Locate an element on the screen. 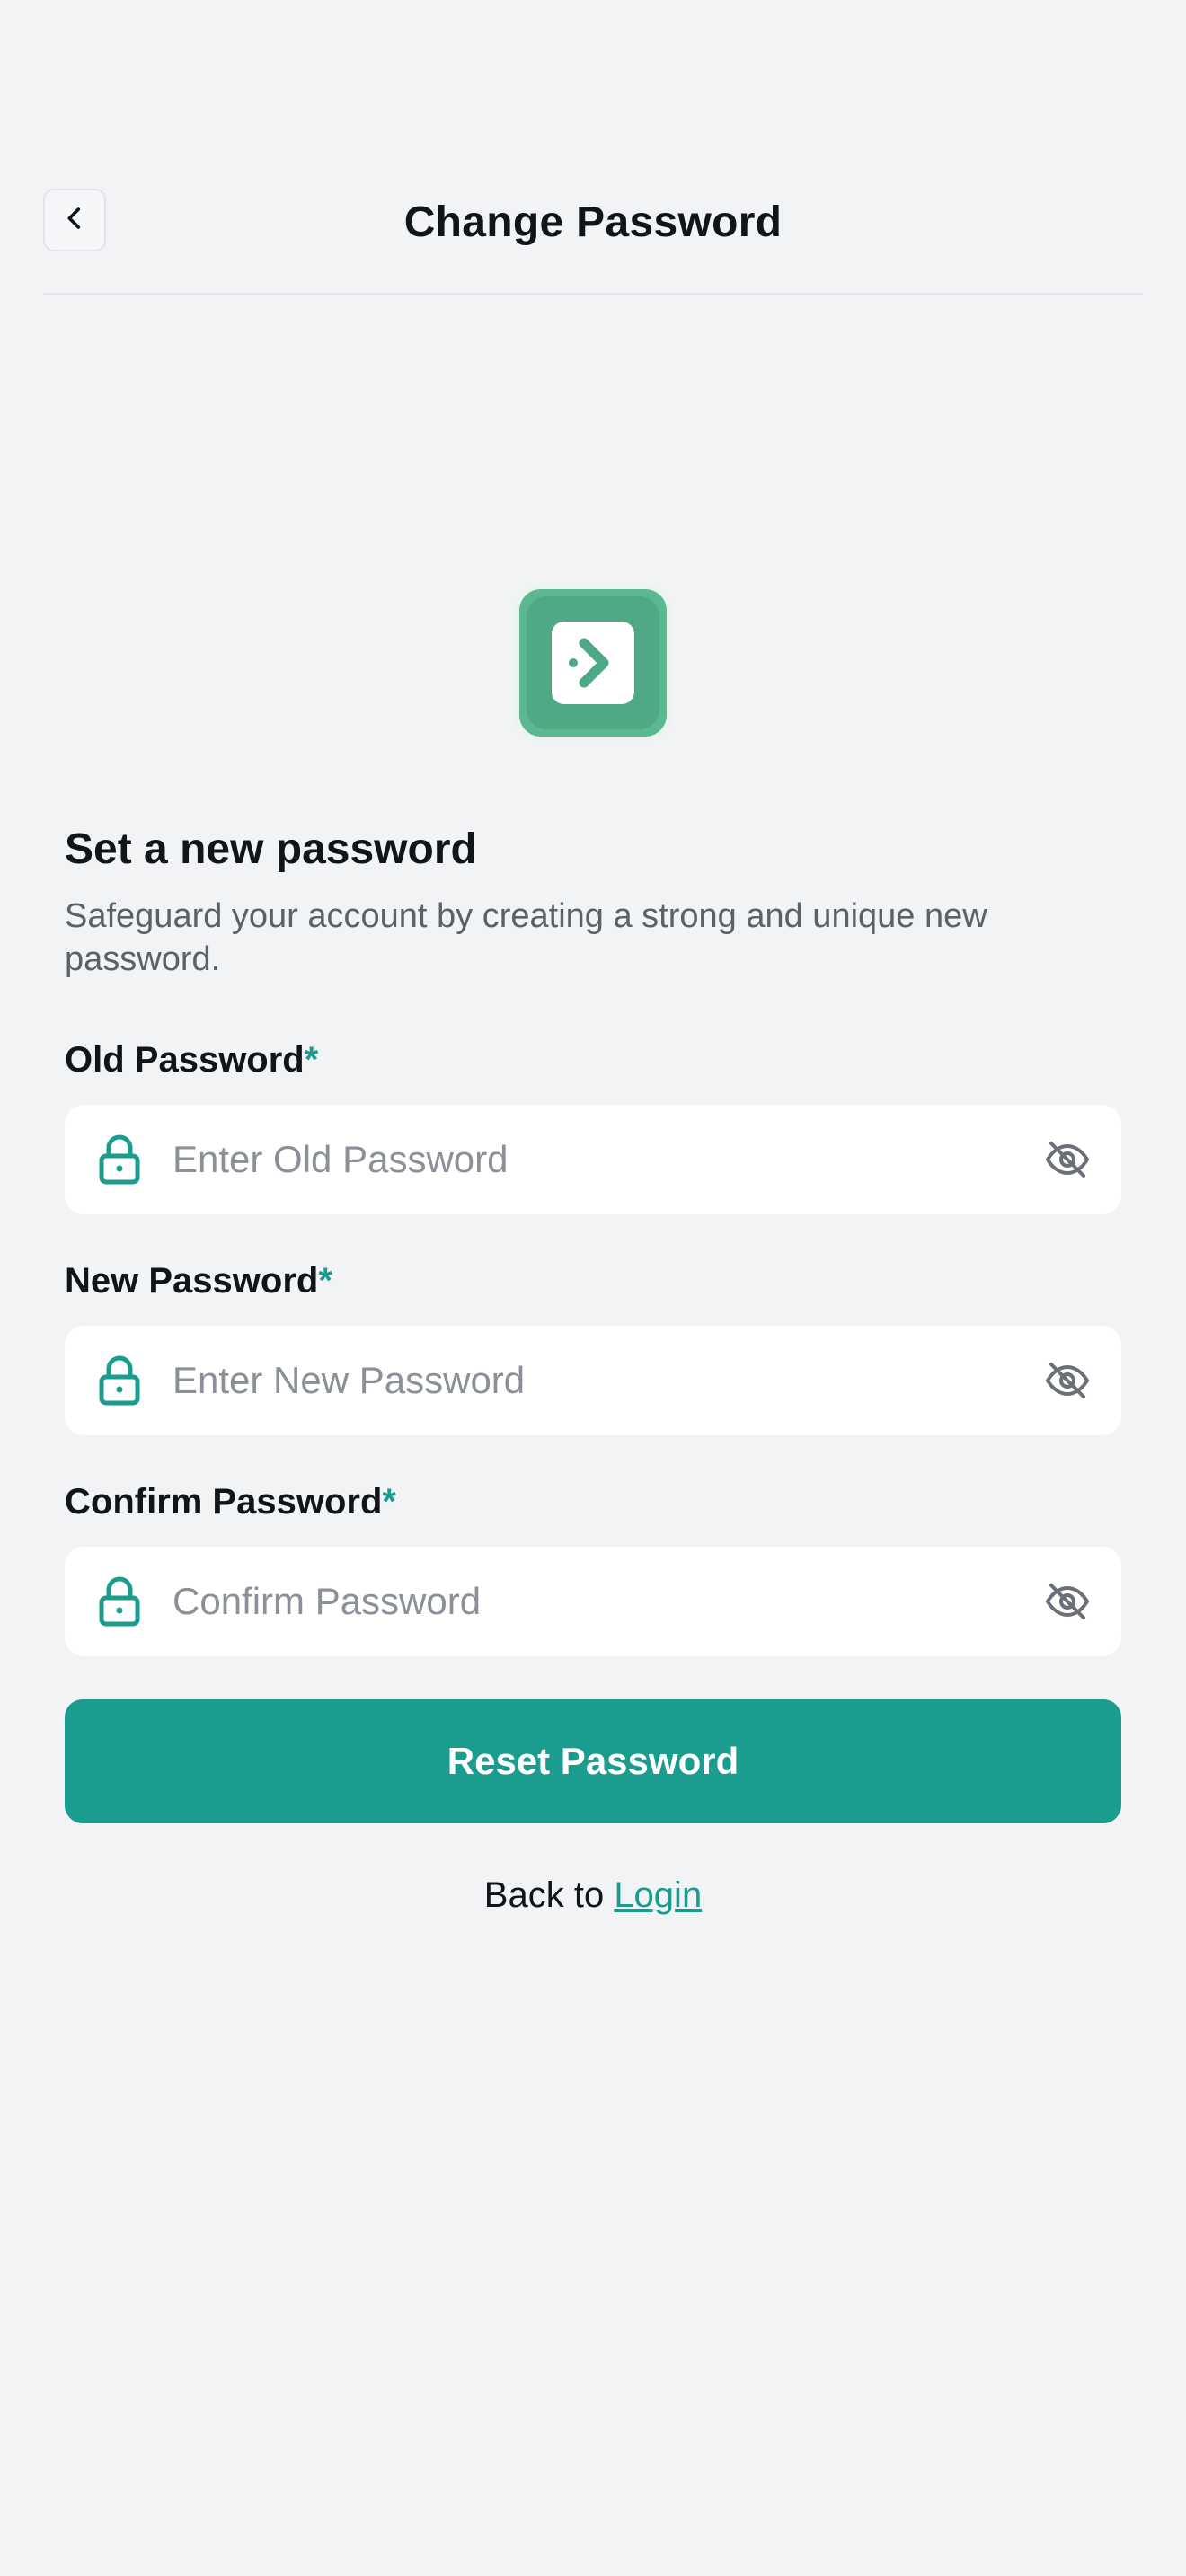 This screenshot has height=2576, width=1186. header-bar: Change Password is located at coordinates (593, 242).